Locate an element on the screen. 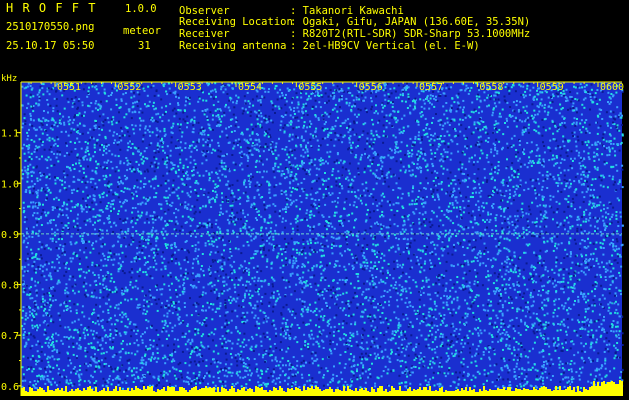  y-tick-label: 0.6 is located at coordinates (10, 387).